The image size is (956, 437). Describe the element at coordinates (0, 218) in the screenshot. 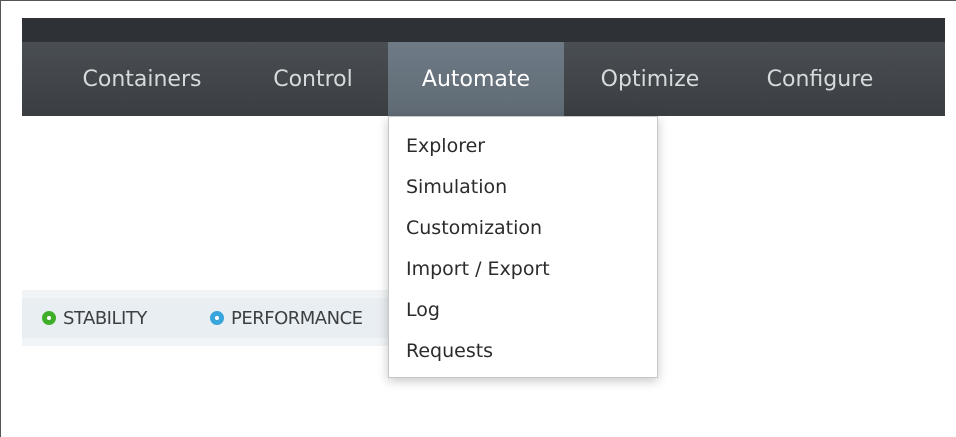

I see `window-border-left` at that location.